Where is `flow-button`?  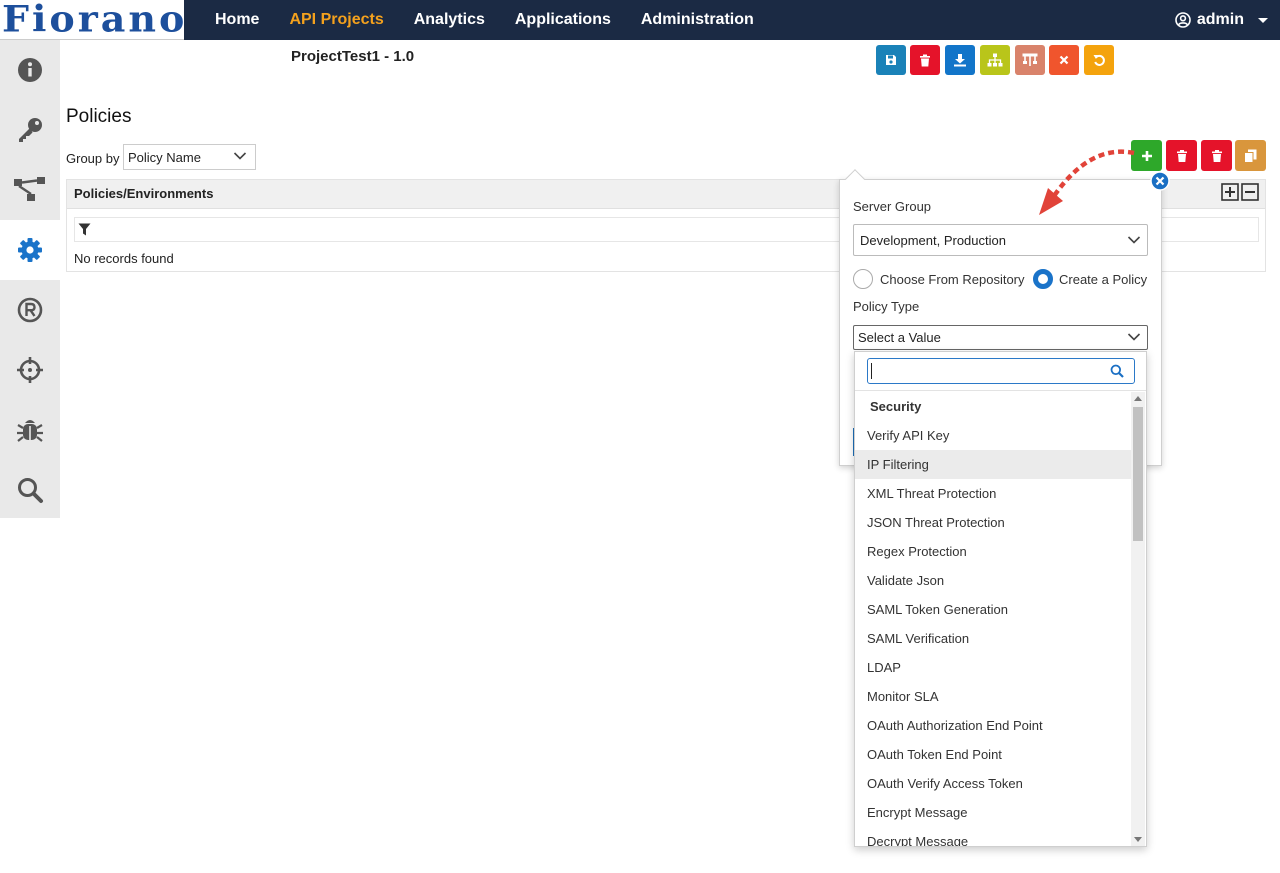
flow-button is located at coordinates (1030, 60).